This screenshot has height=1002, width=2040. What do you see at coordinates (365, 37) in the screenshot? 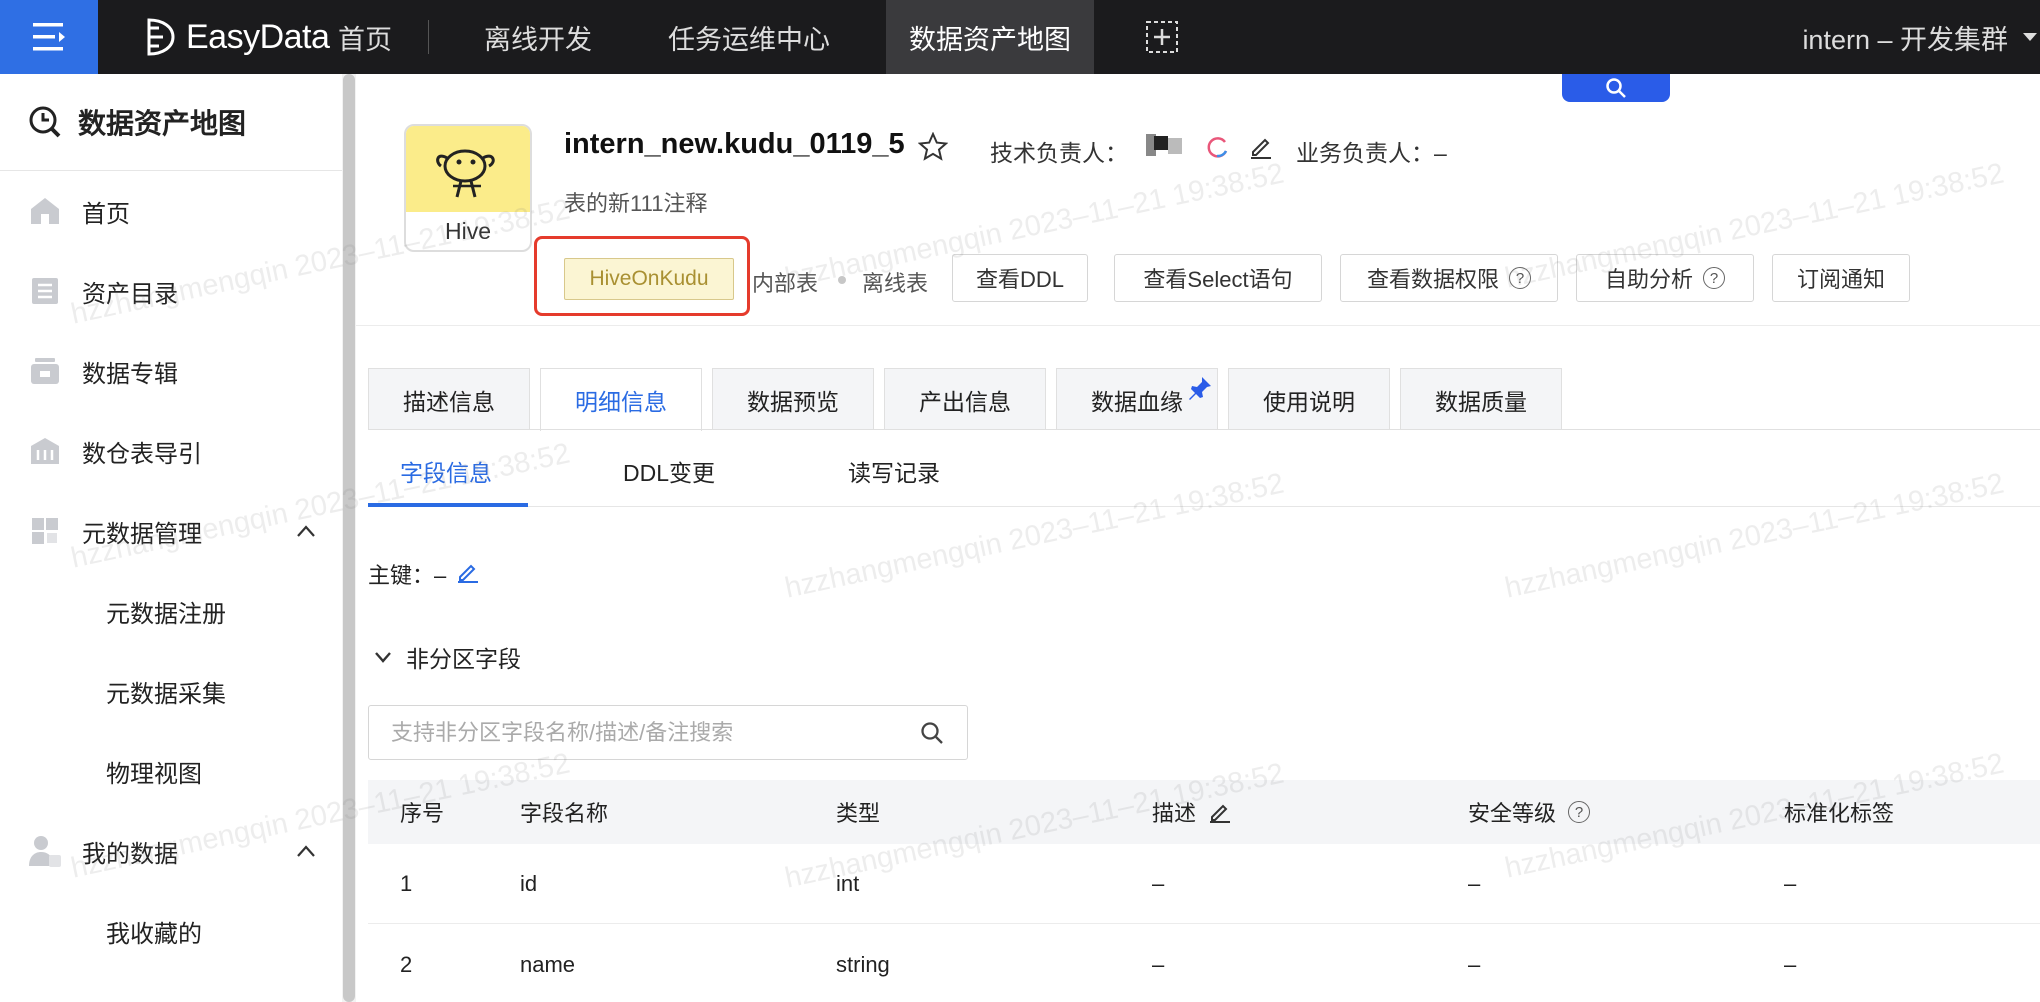
I see `nav-home: 首页` at bounding box center [365, 37].